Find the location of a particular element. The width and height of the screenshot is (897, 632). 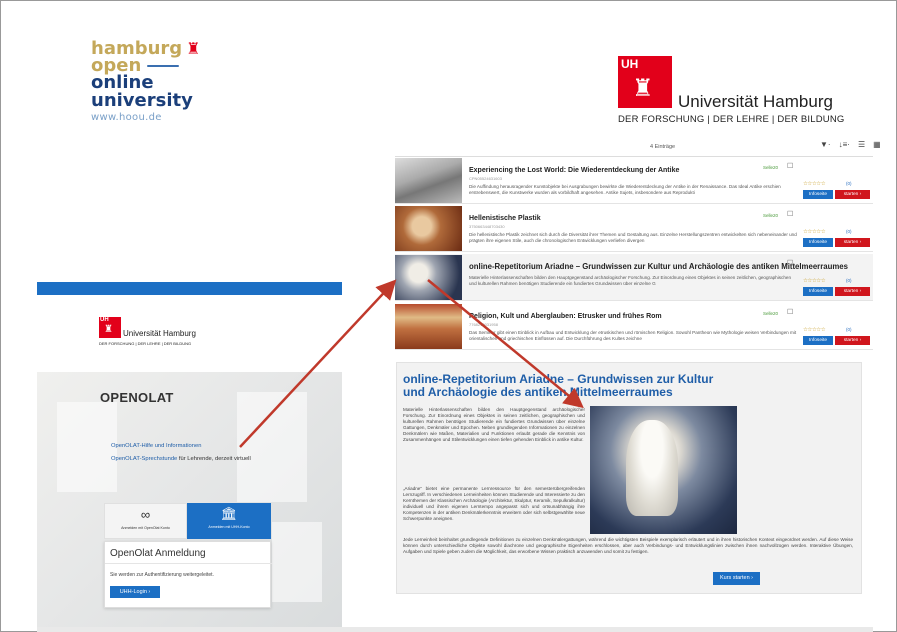

annotation-arrows is located at coordinates (411, 363).